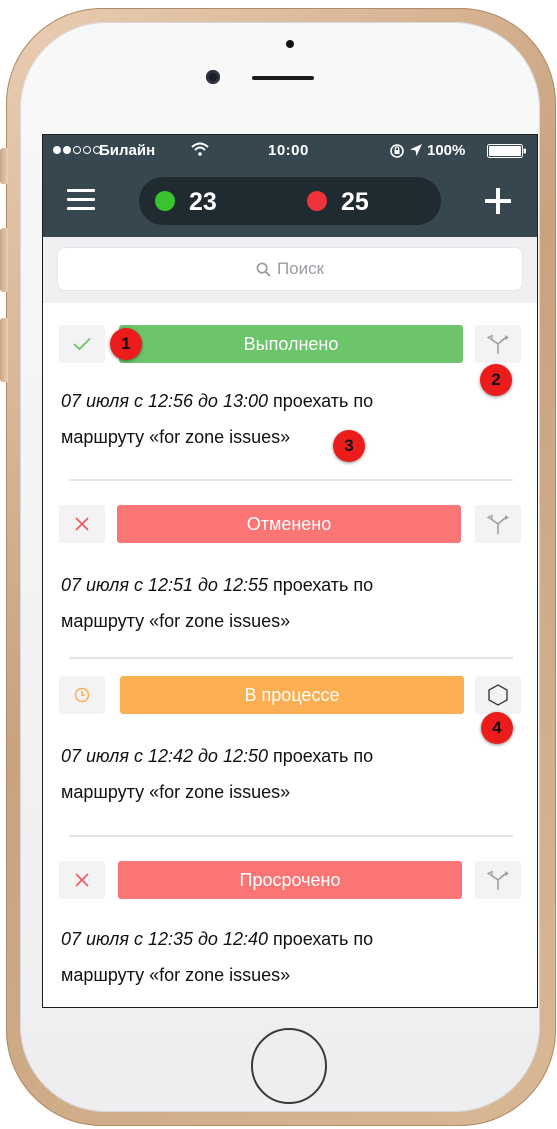  Describe the element at coordinates (317, 201) in the screenshot. I see `red-dot-icon` at that location.